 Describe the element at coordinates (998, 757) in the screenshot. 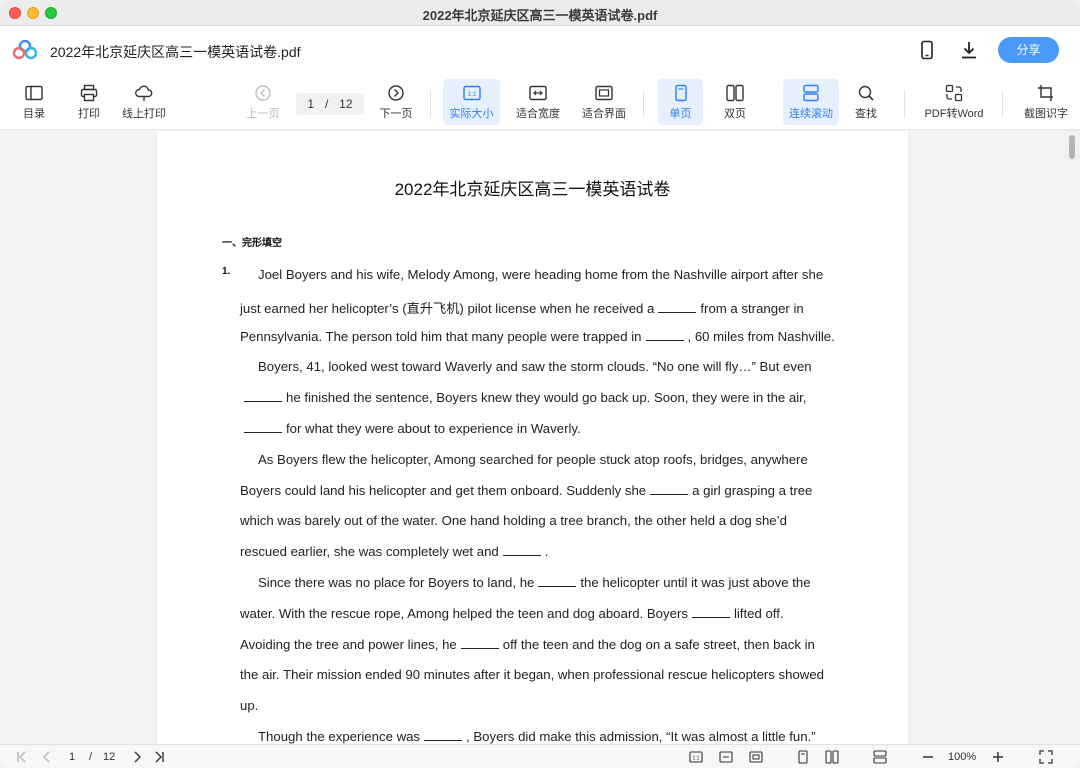

I see `zoom-in-button` at that location.